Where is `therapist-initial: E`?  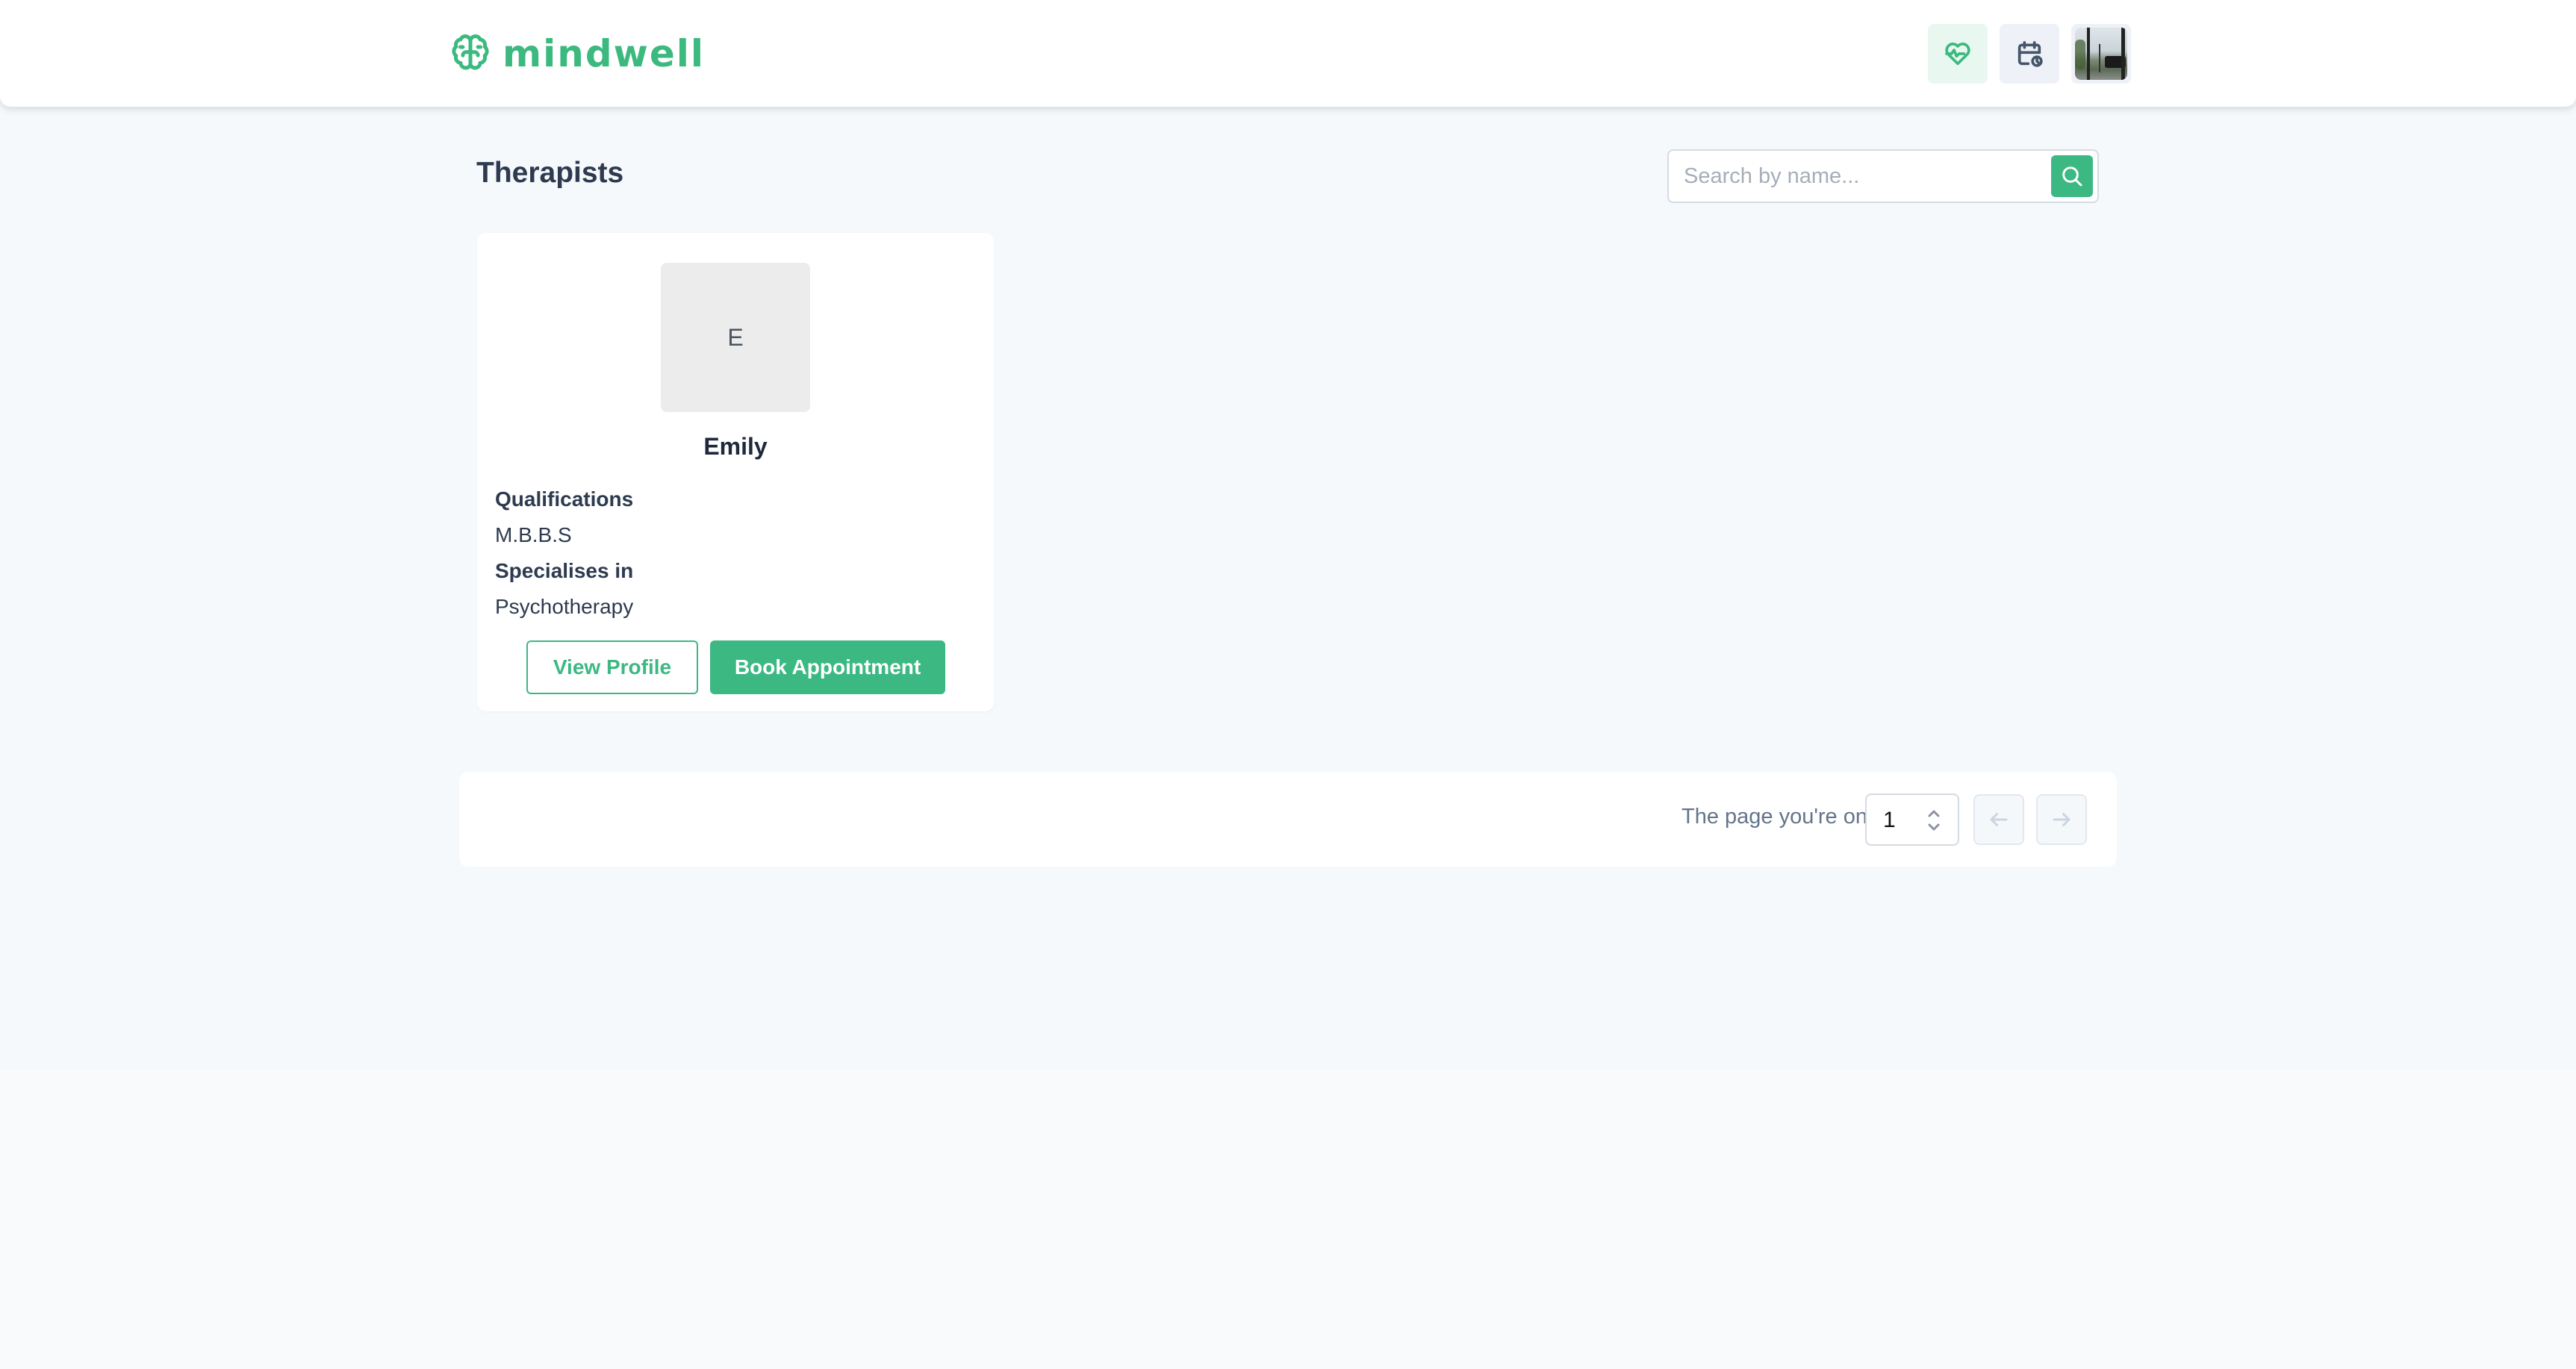 therapist-initial: E is located at coordinates (735, 337).